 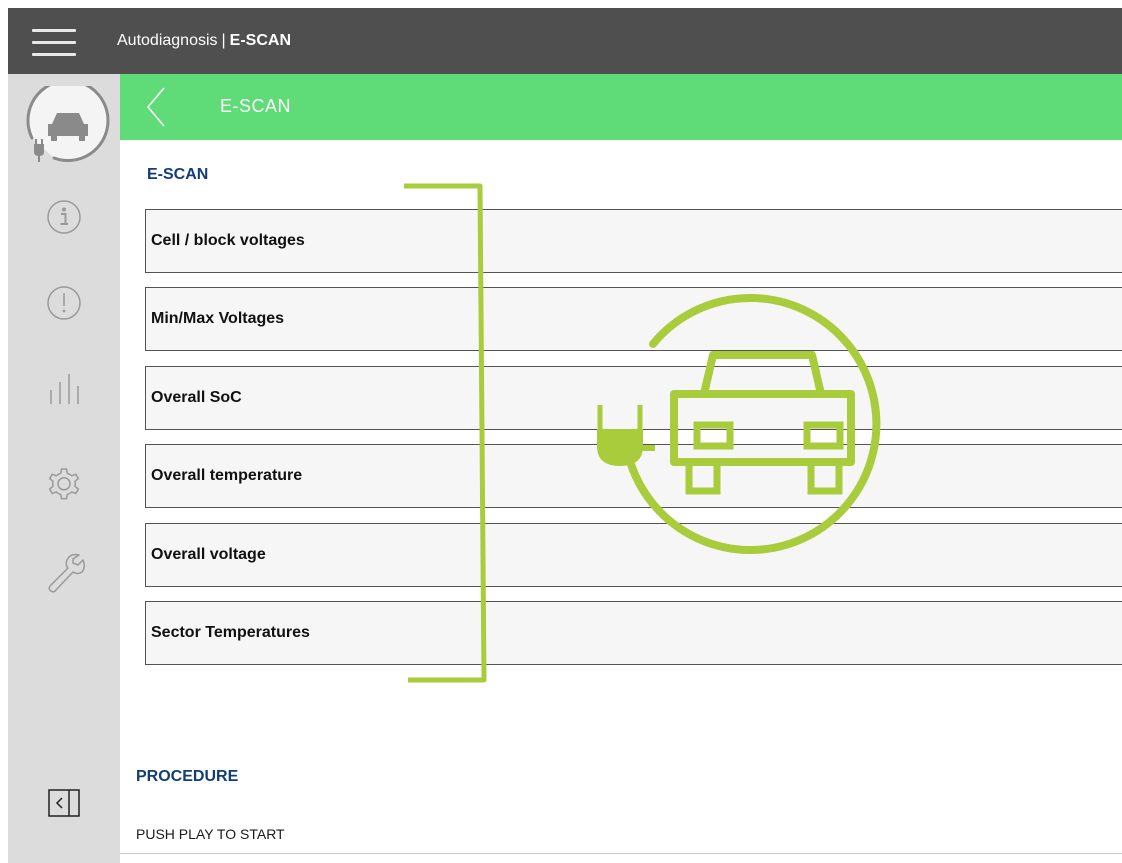 What do you see at coordinates (67, 126) in the screenshot?
I see `ev-car-plug-icon` at bounding box center [67, 126].